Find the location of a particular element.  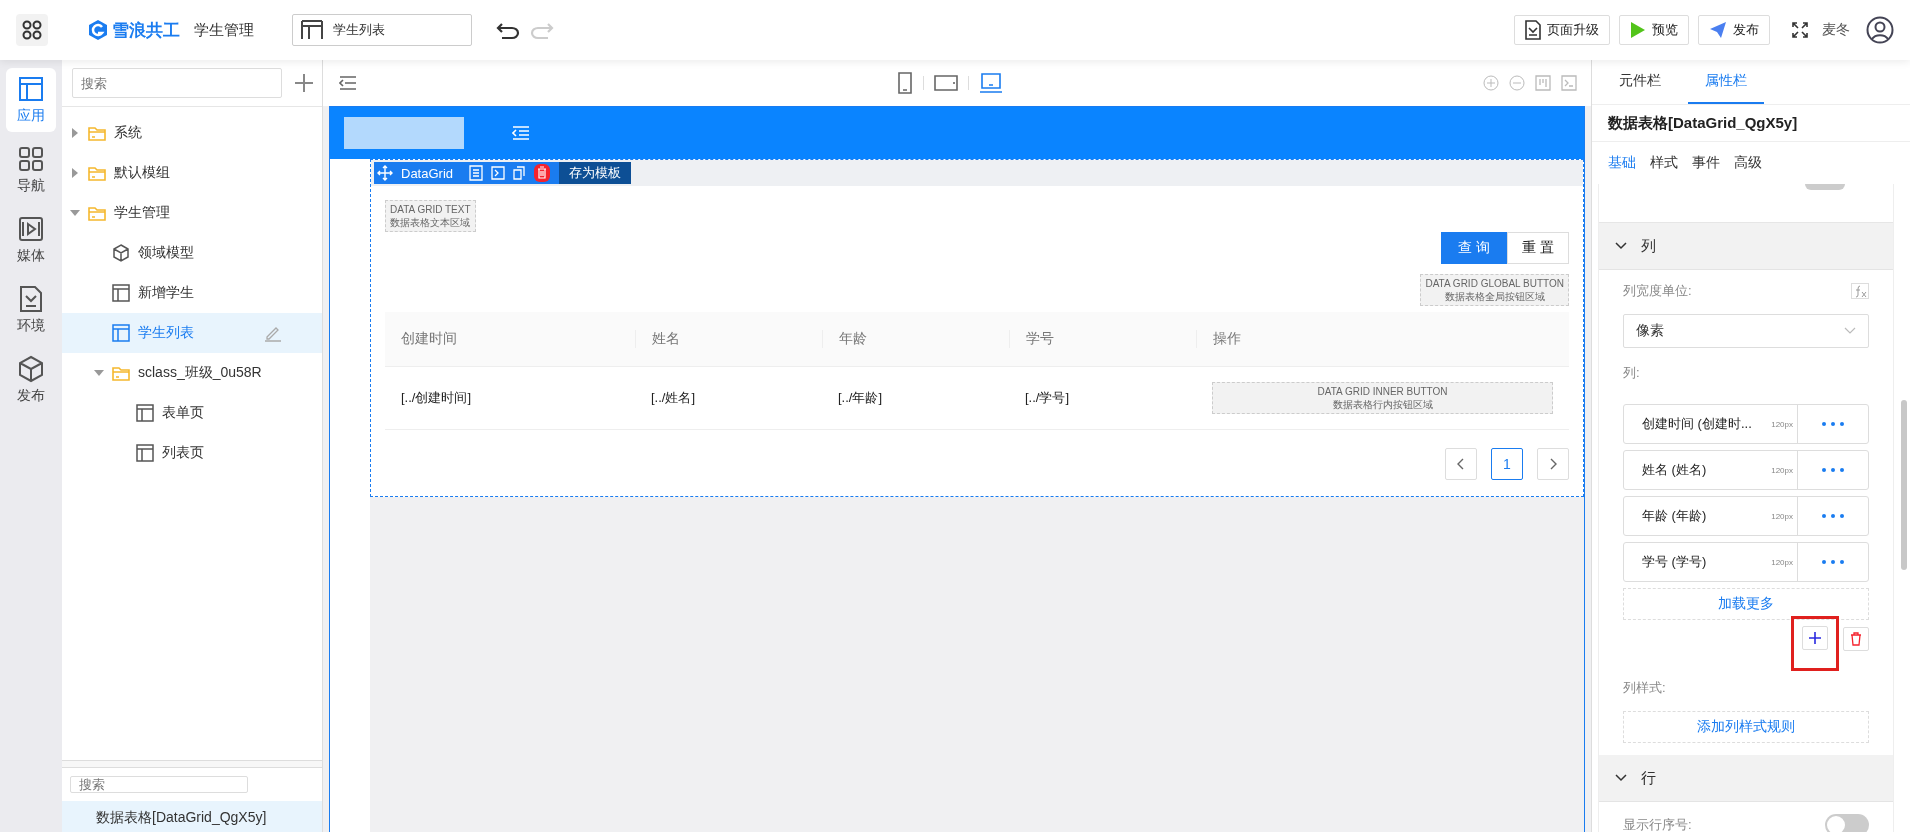

cube-icon is located at coordinates (121, 253).